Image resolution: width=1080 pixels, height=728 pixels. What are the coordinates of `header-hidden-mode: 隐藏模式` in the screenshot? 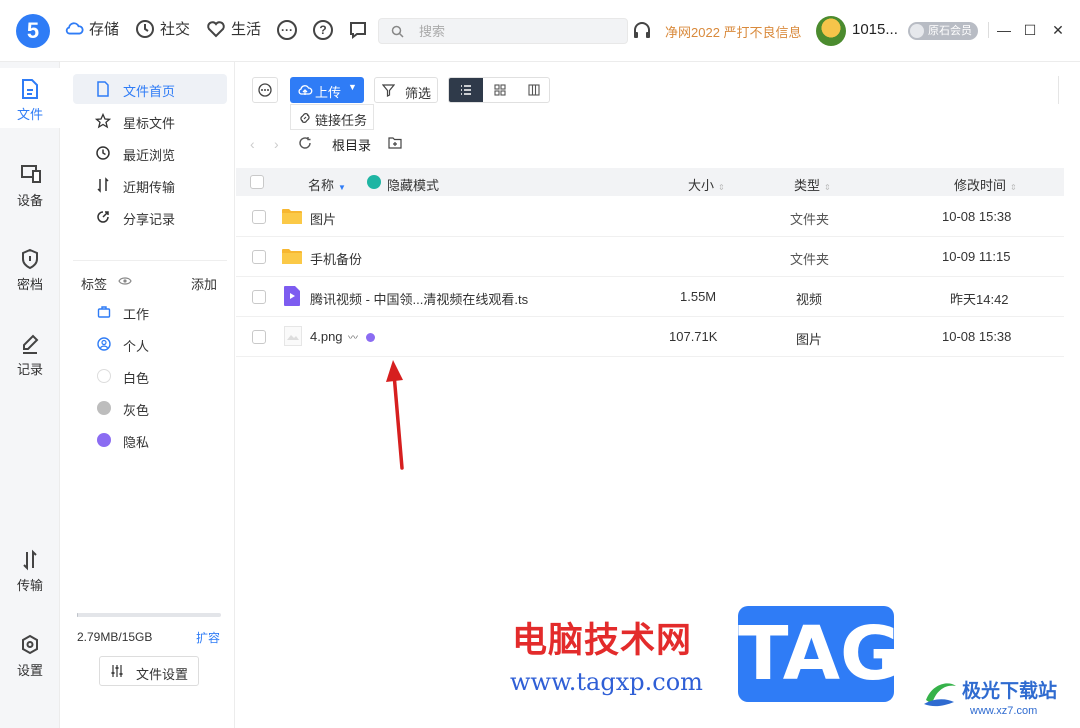 It's located at (413, 184).